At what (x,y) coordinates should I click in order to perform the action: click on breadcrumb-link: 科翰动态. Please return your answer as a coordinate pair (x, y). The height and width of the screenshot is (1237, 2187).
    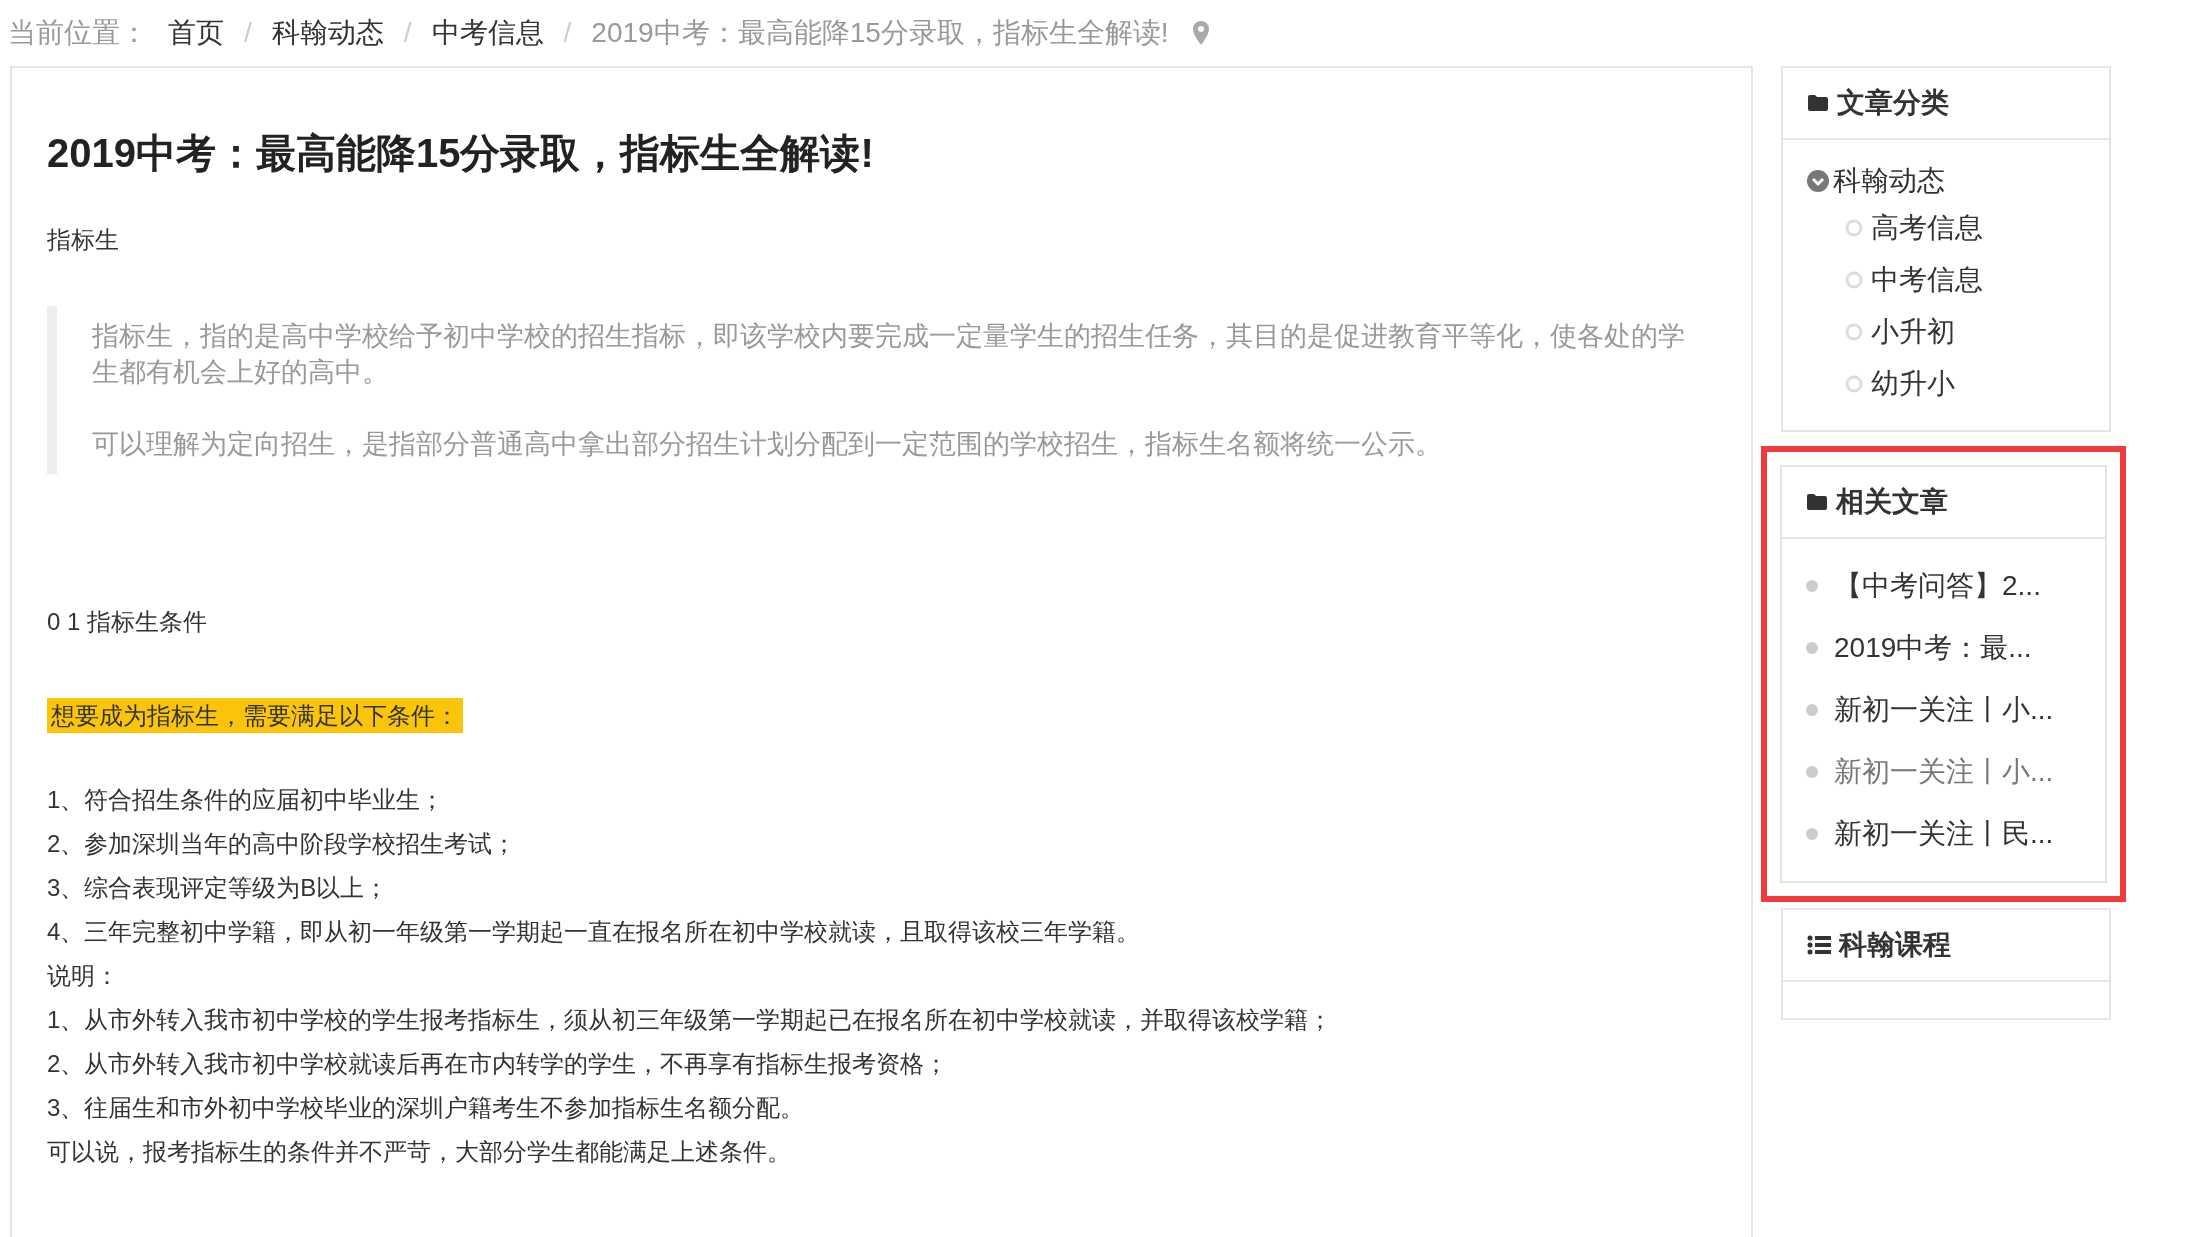
    Looking at the image, I should click on (327, 33).